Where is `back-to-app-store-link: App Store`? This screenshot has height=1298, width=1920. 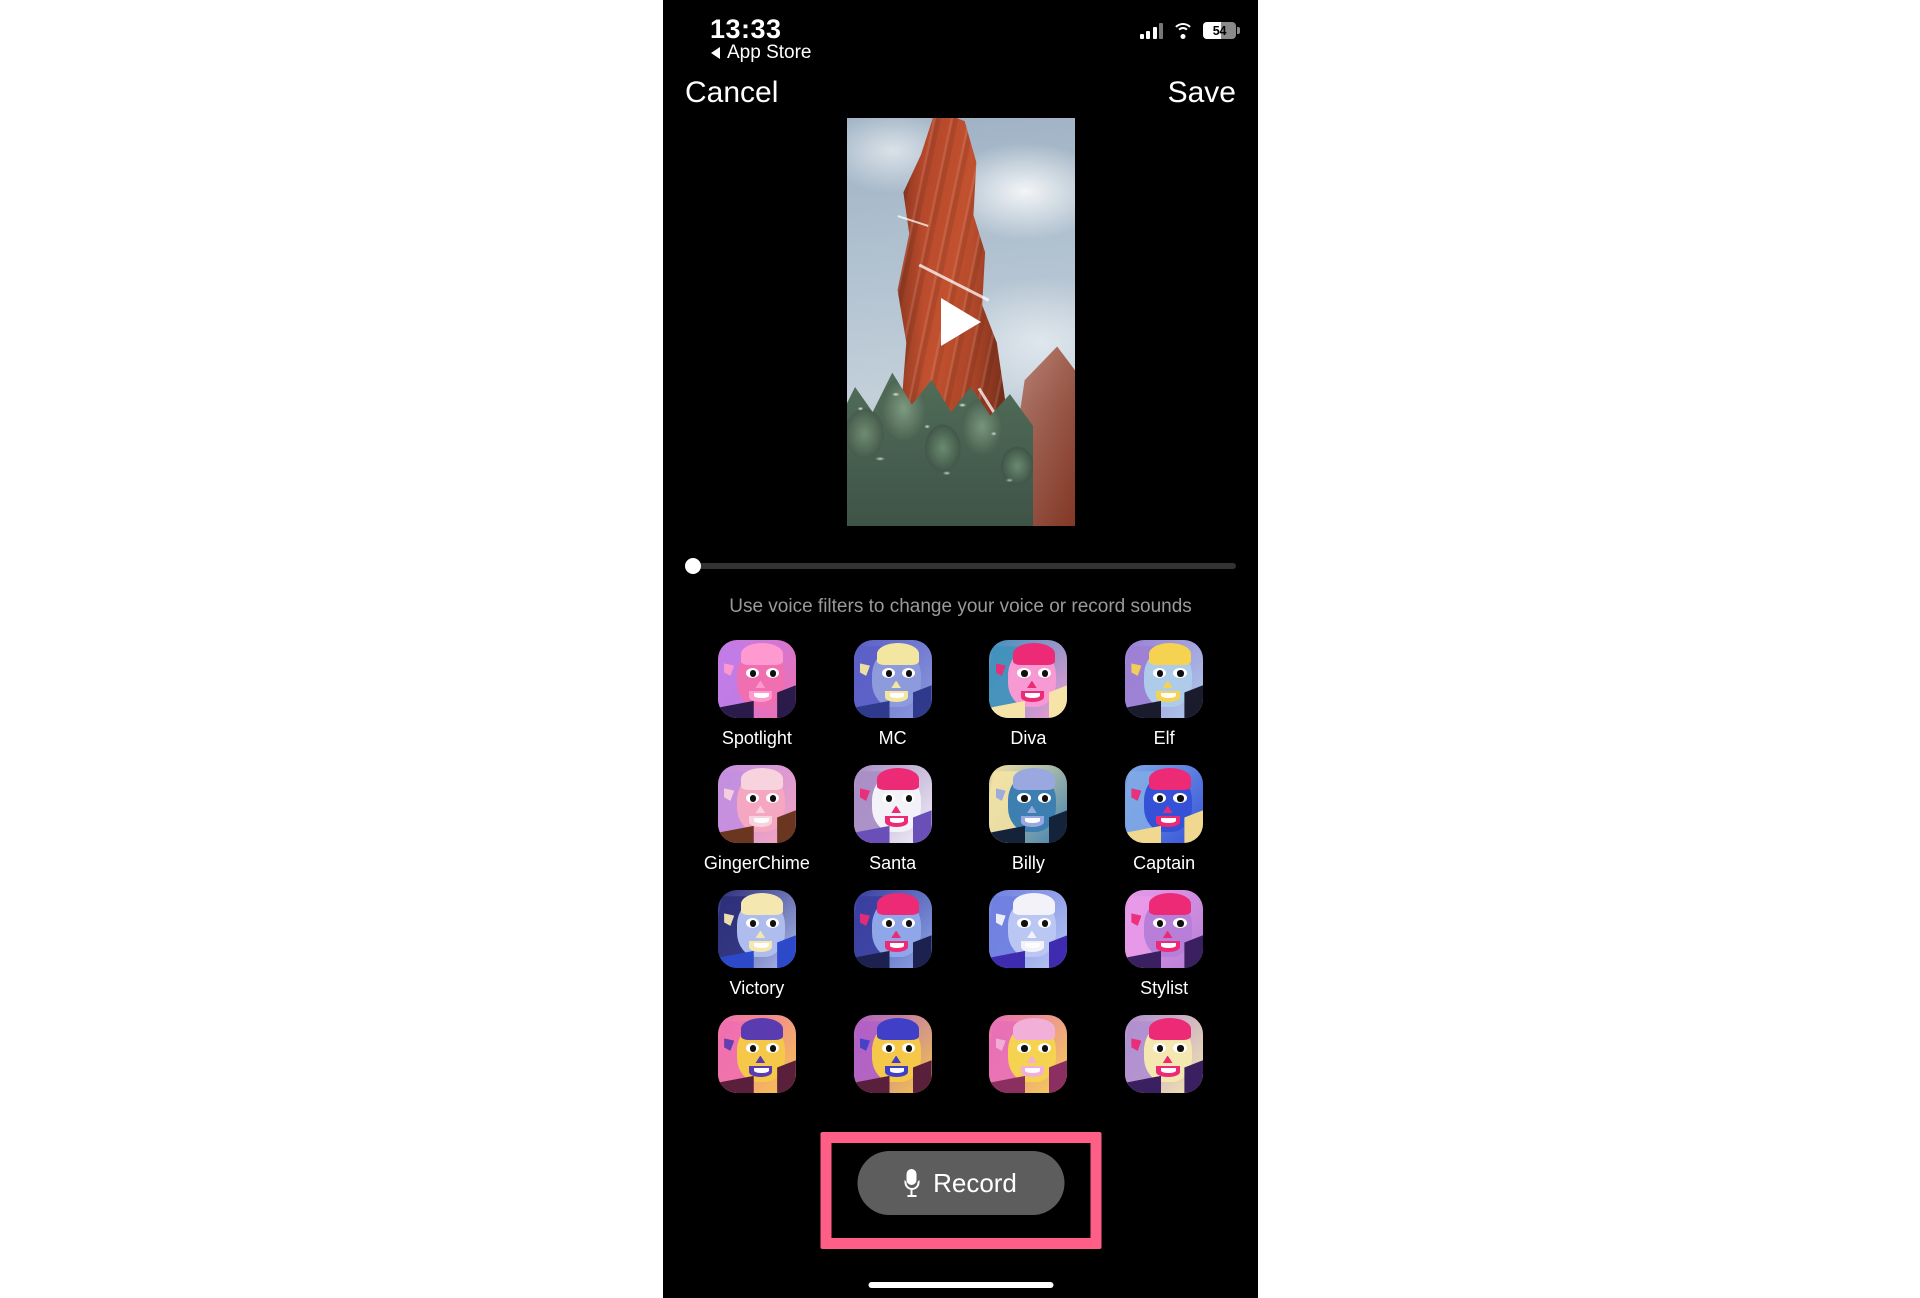 back-to-app-store-link: App Store is located at coordinates (761, 53).